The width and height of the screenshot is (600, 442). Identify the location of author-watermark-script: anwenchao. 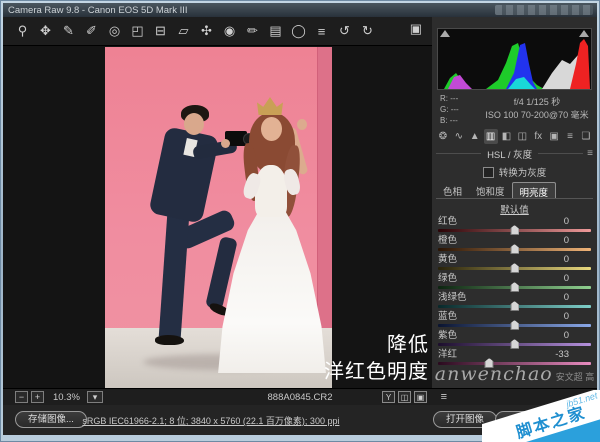
(493, 374).